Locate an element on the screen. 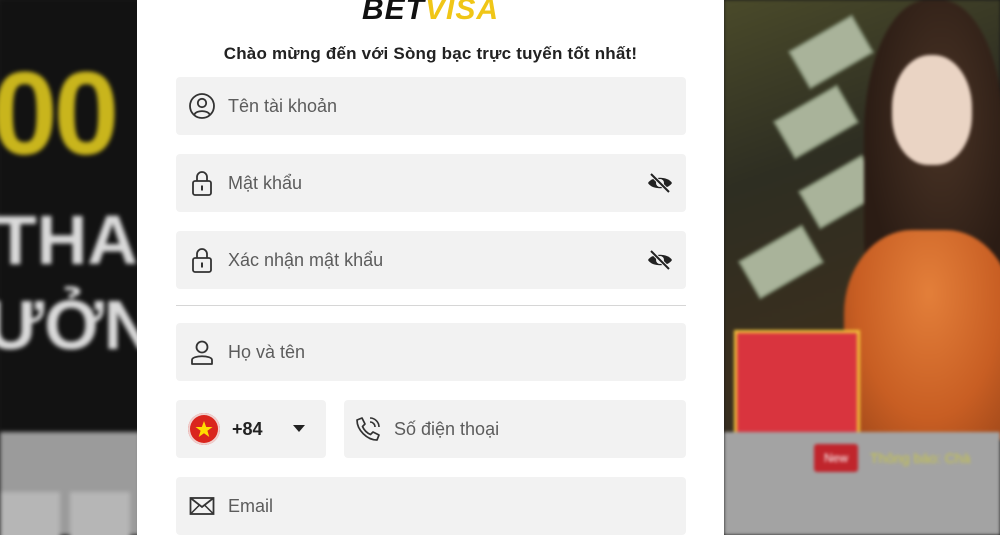  email-field: Email is located at coordinates (431, 506).